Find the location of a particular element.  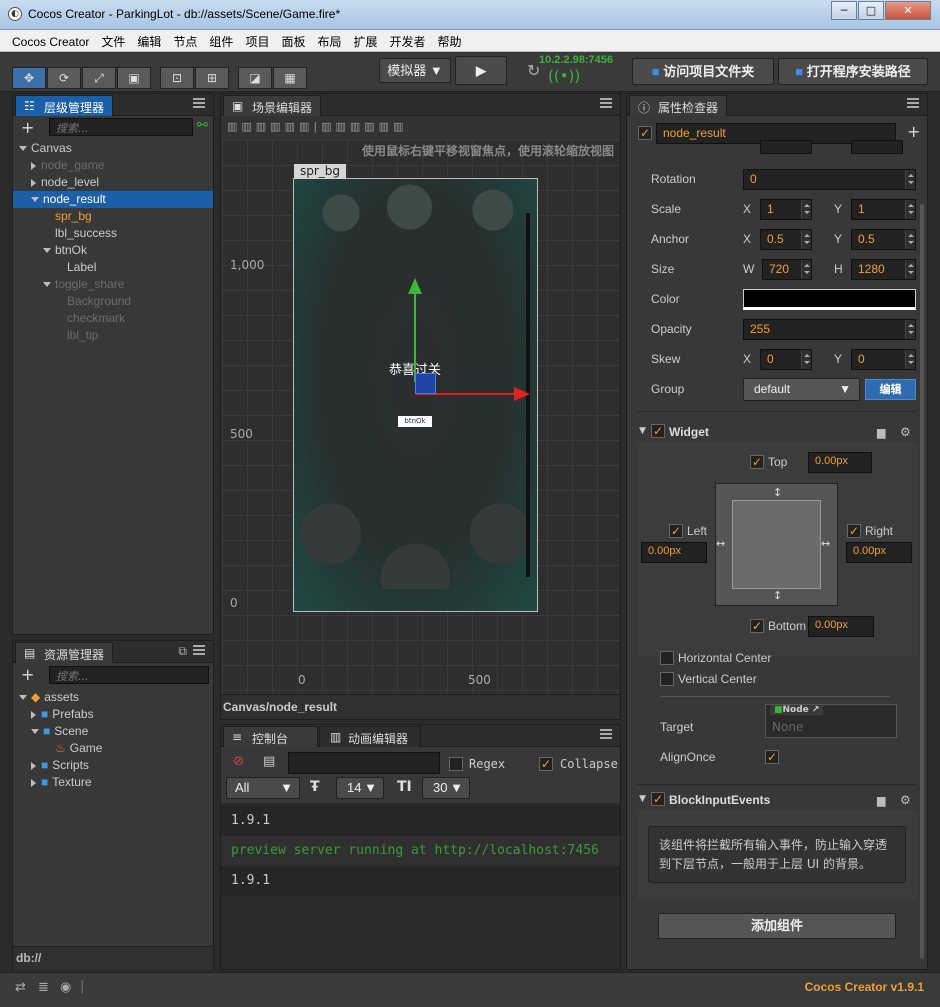

log-level-select: All ▼ is located at coordinates (263, 788).